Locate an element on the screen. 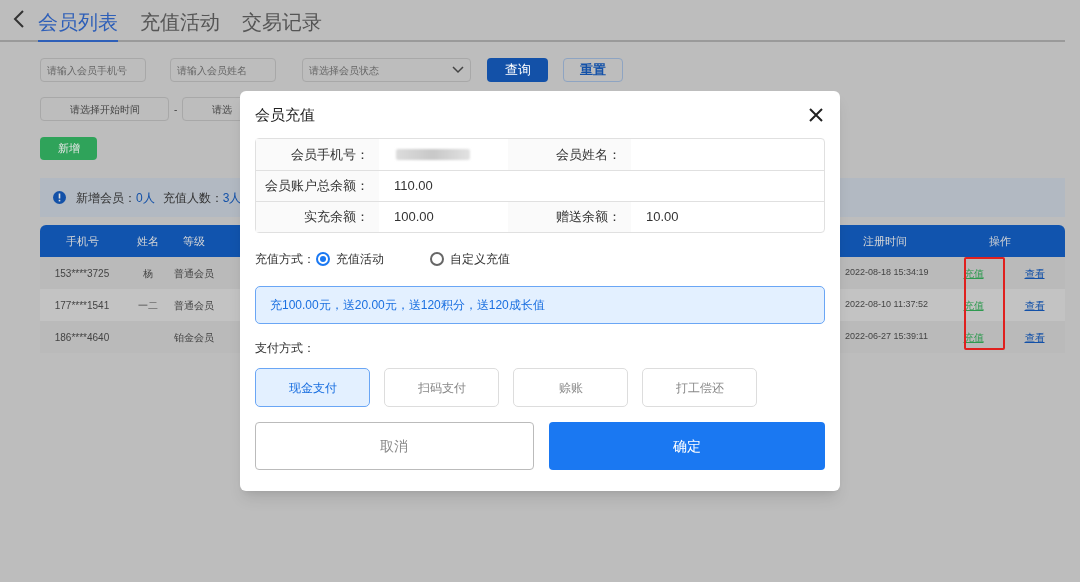  table-cell-text: 177****1541 is located at coordinates (82, 305).